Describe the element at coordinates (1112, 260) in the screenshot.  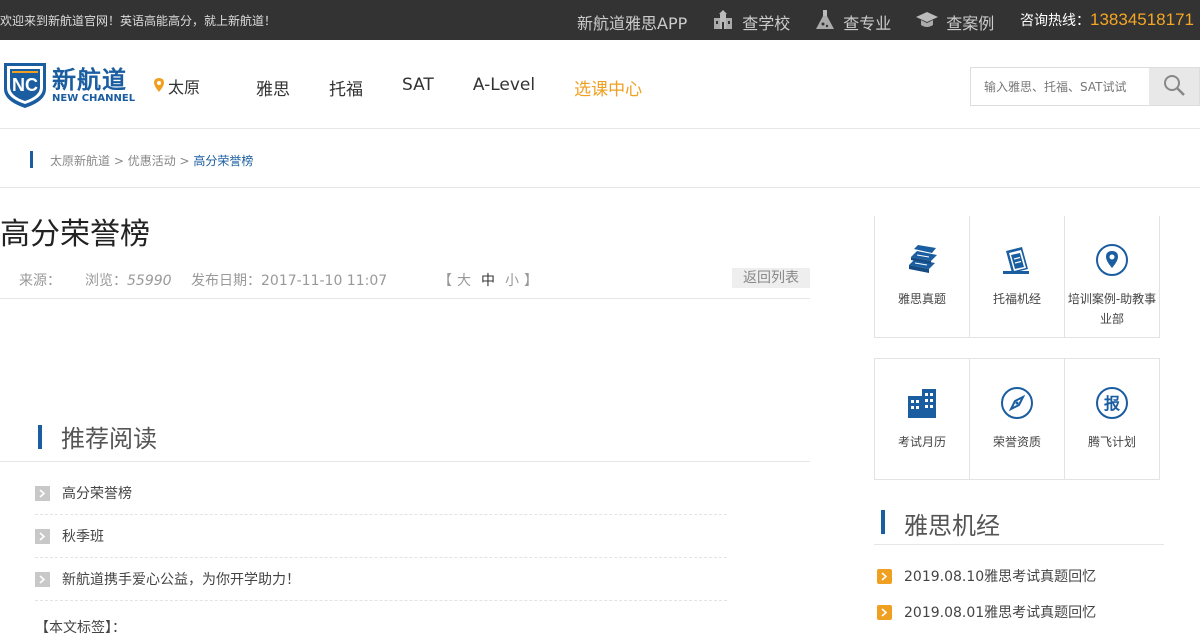
I see `location-pin-icon` at that location.